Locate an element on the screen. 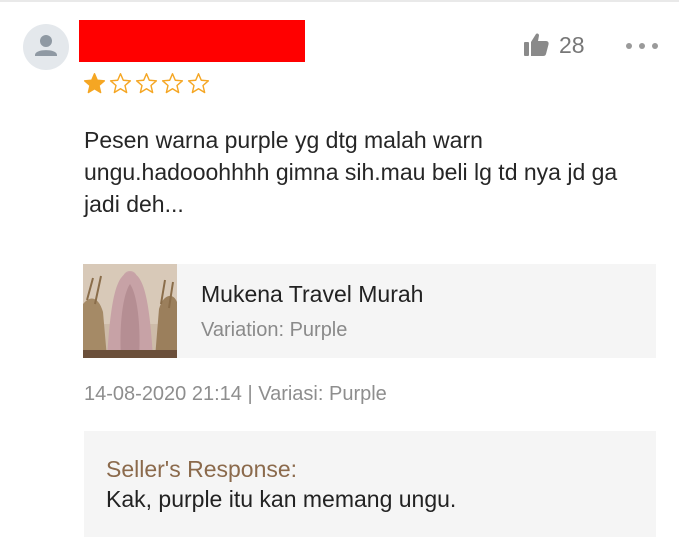  product-thumbnail-image is located at coordinates (130, 311).